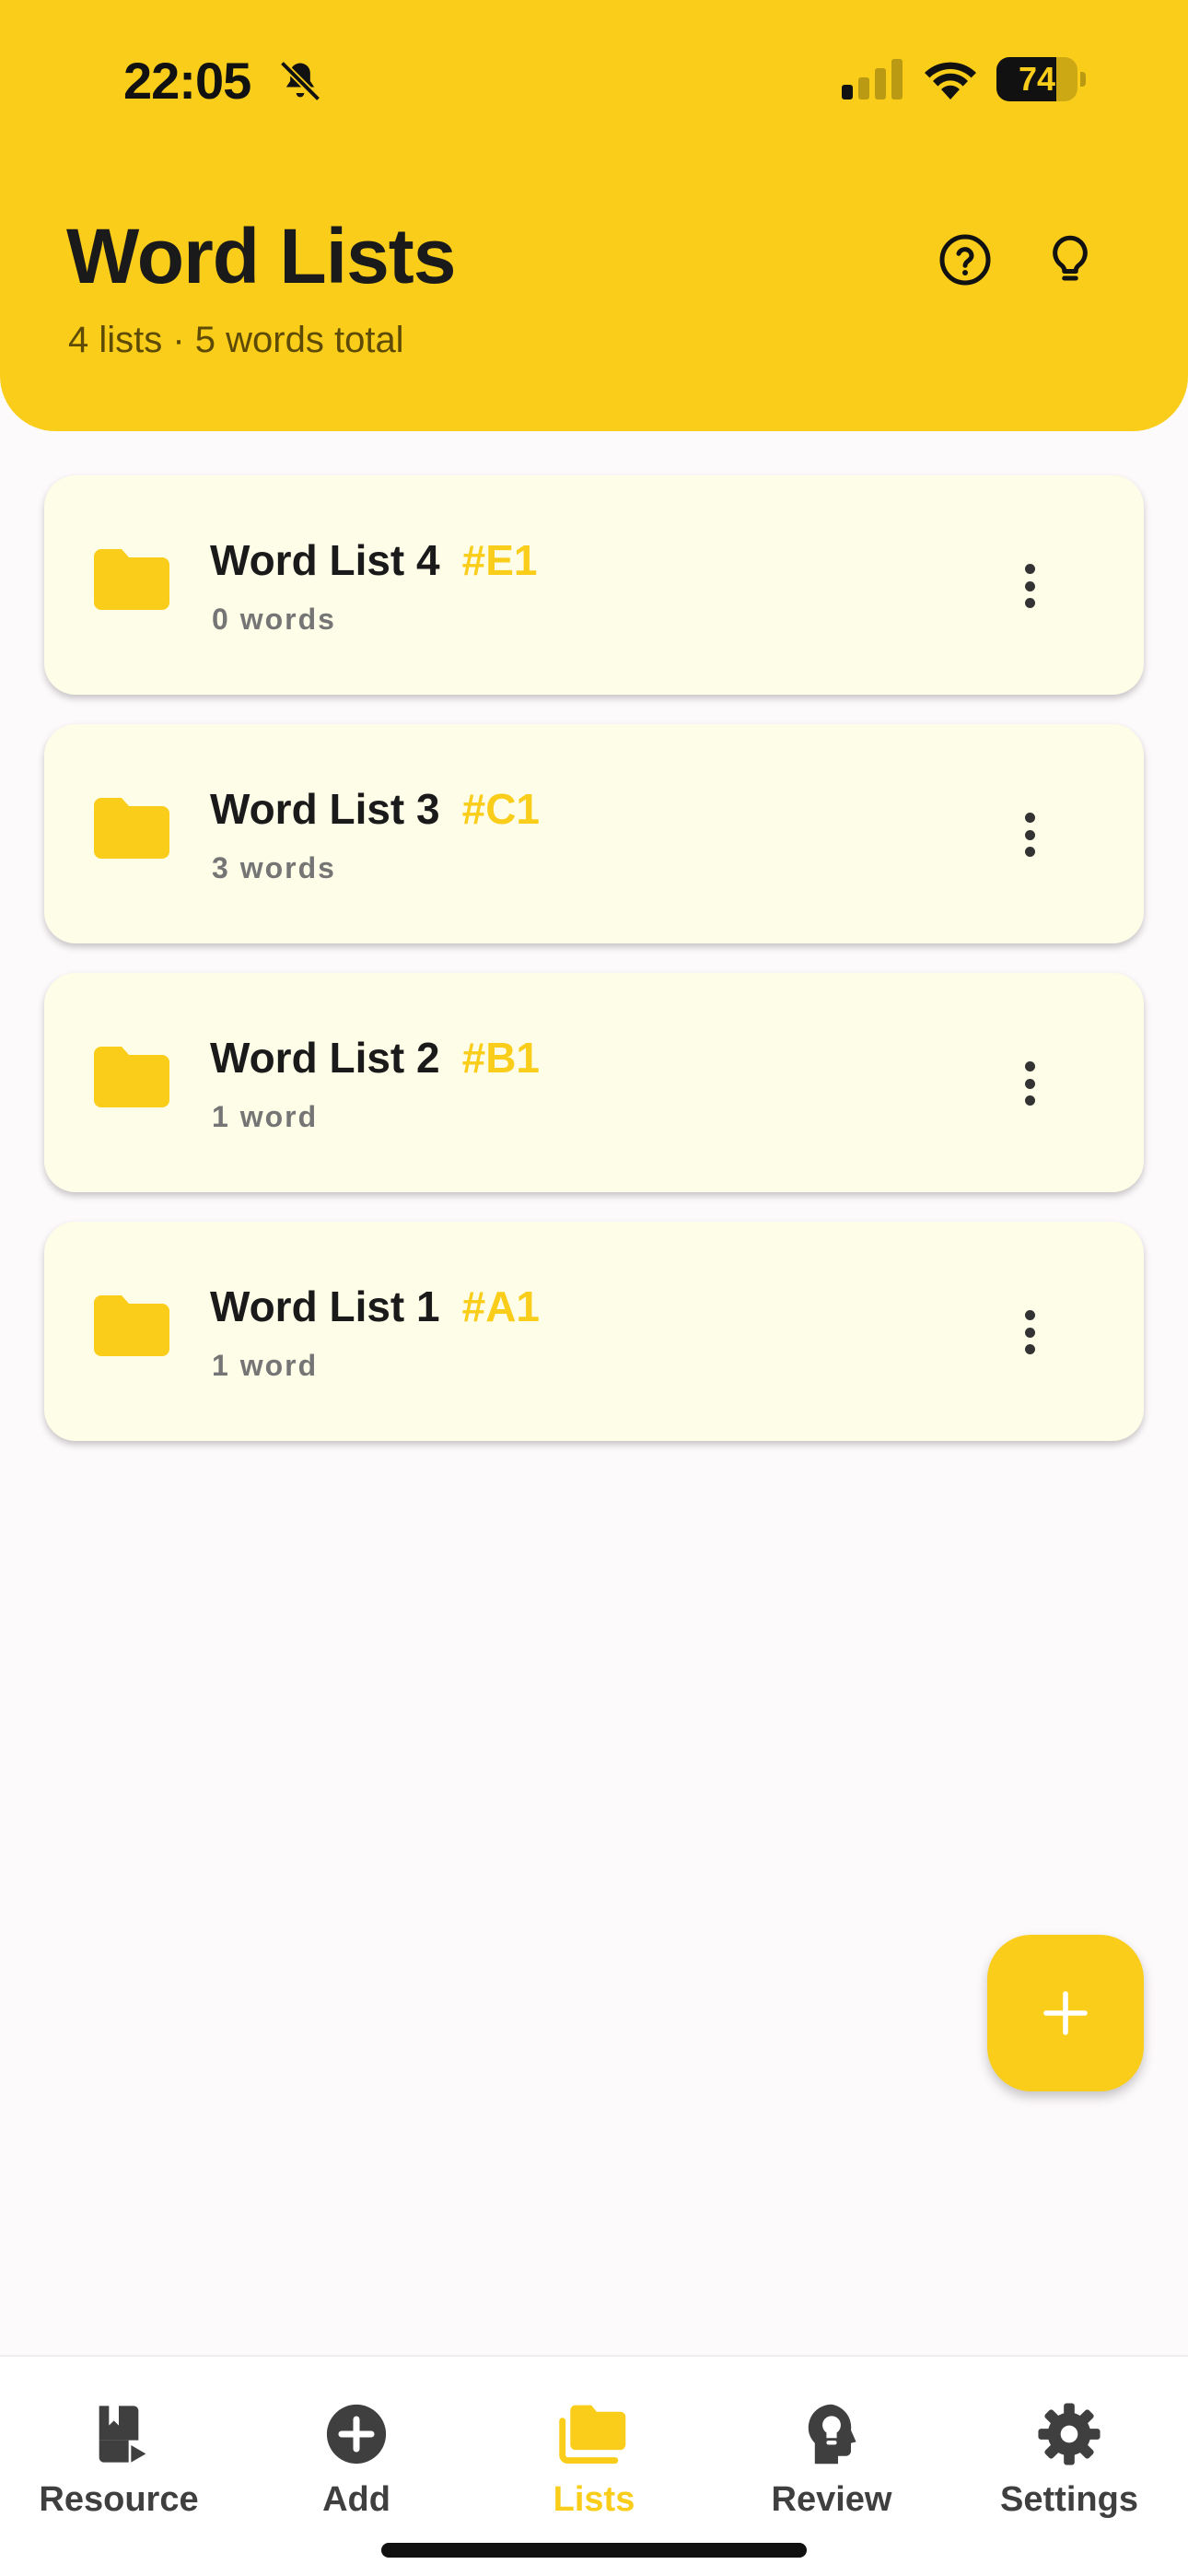  I want to click on nav-item-settings: Settings, so click(1069, 2449).